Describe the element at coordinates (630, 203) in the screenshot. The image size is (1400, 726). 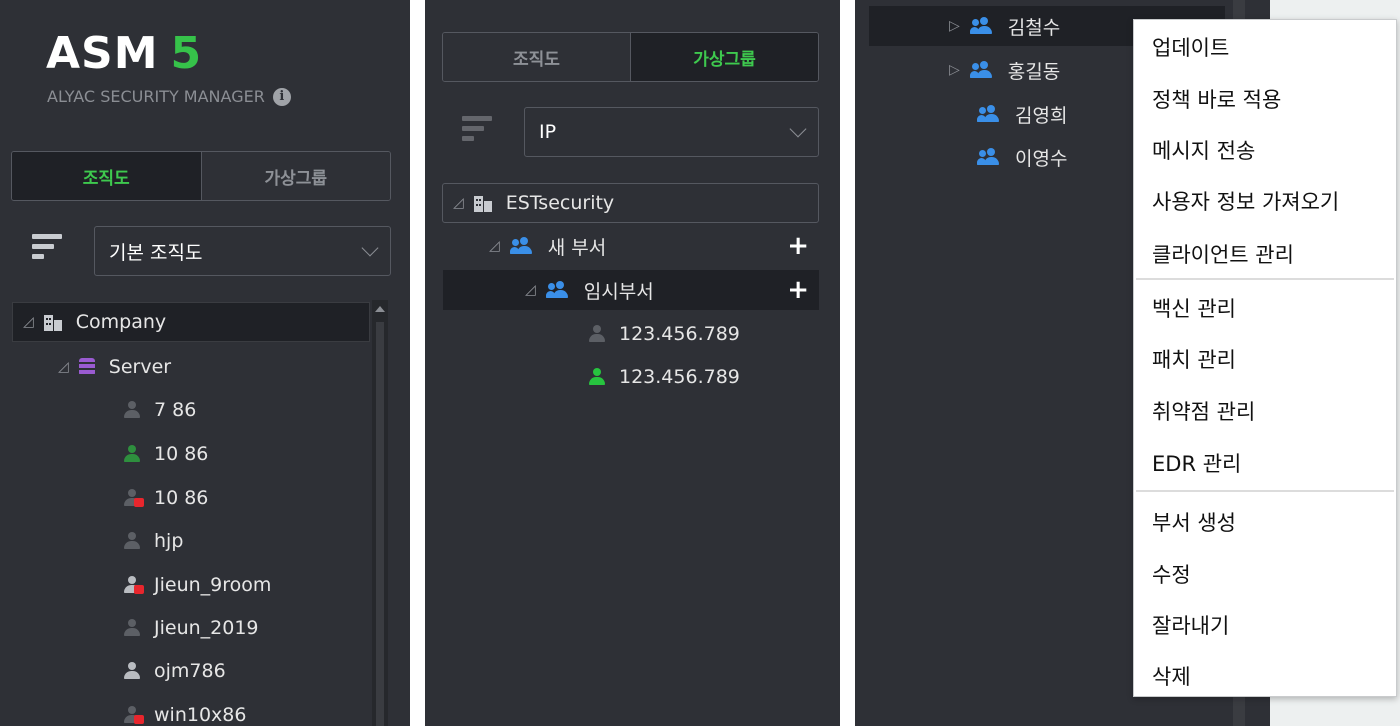
I see `tree-node-root: ◿ ESTsecurity` at that location.